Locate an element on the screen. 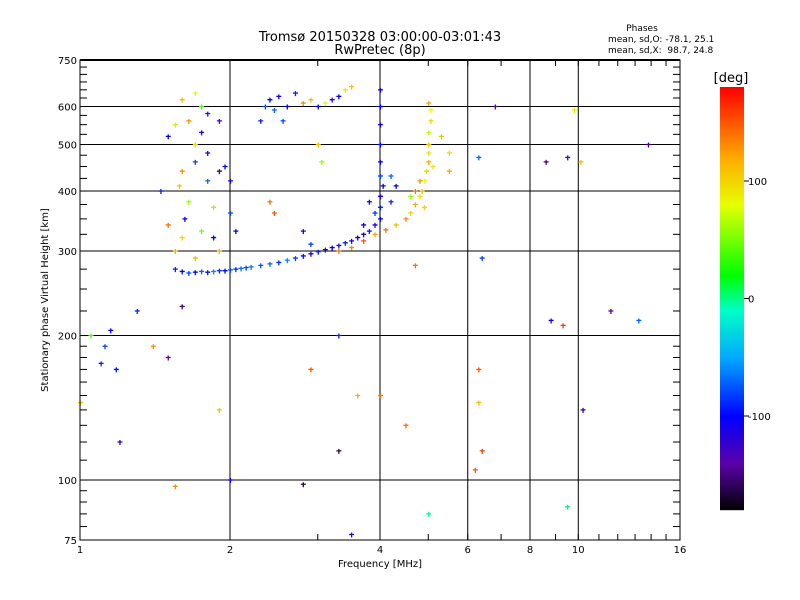  y-tick-label: 600 is located at coordinates (67, 108).